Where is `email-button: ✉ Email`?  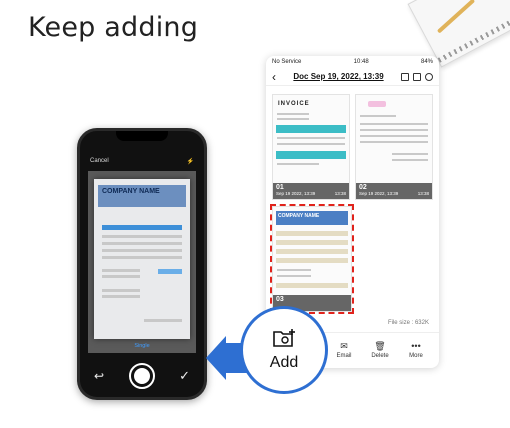 email-button: ✉ Email is located at coordinates (344, 350).